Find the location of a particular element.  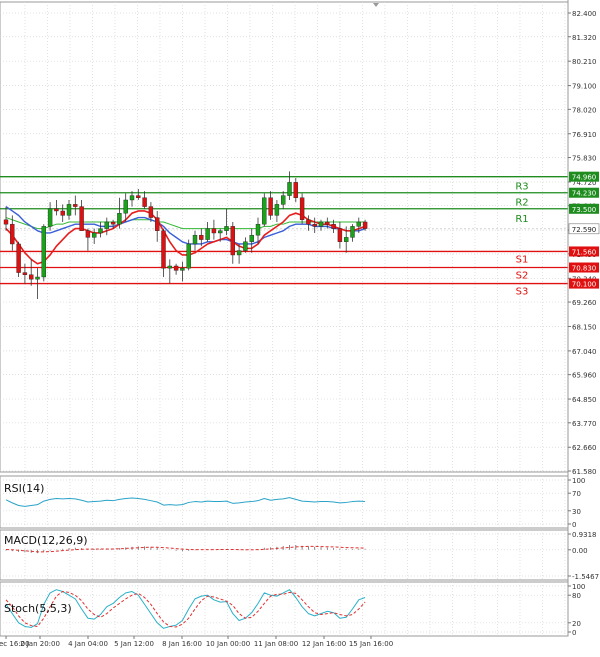

price-tick-label: 63.770 is located at coordinates (584, 424).